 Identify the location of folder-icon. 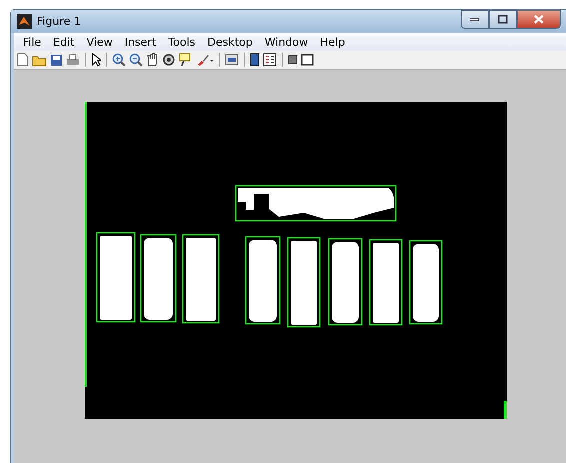
(39, 60).